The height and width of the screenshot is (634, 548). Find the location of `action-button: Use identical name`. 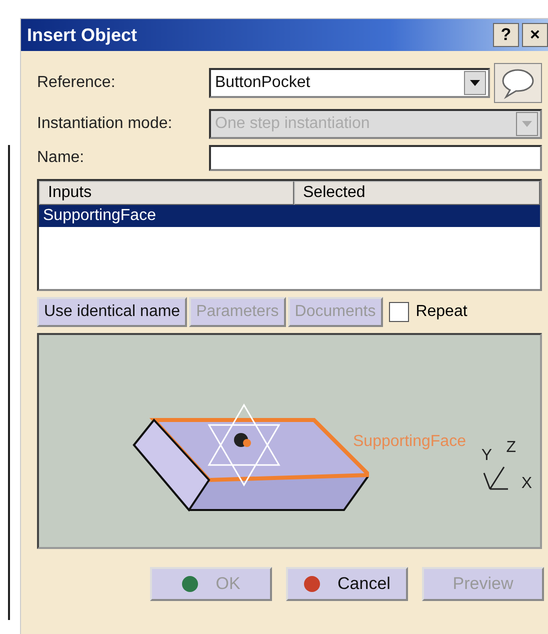

action-button: Use identical name is located at coordinates (112, 312).